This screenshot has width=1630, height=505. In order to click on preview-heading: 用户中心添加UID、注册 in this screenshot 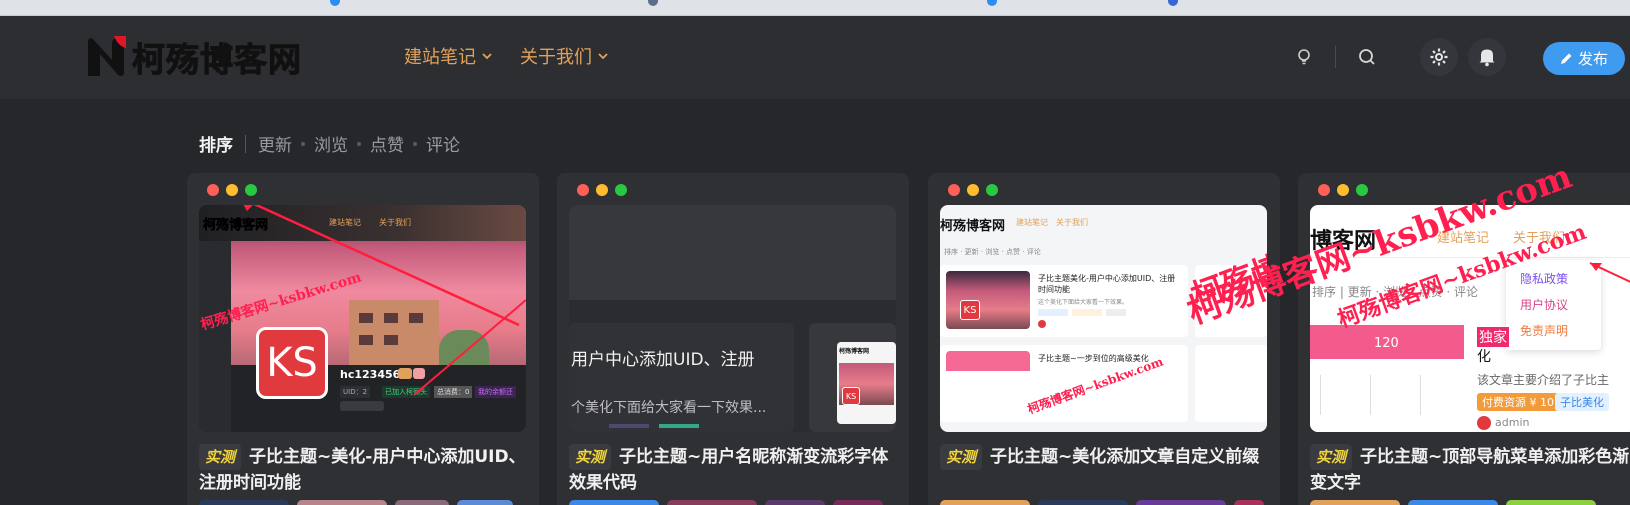, I will do `click(663, 360)`.